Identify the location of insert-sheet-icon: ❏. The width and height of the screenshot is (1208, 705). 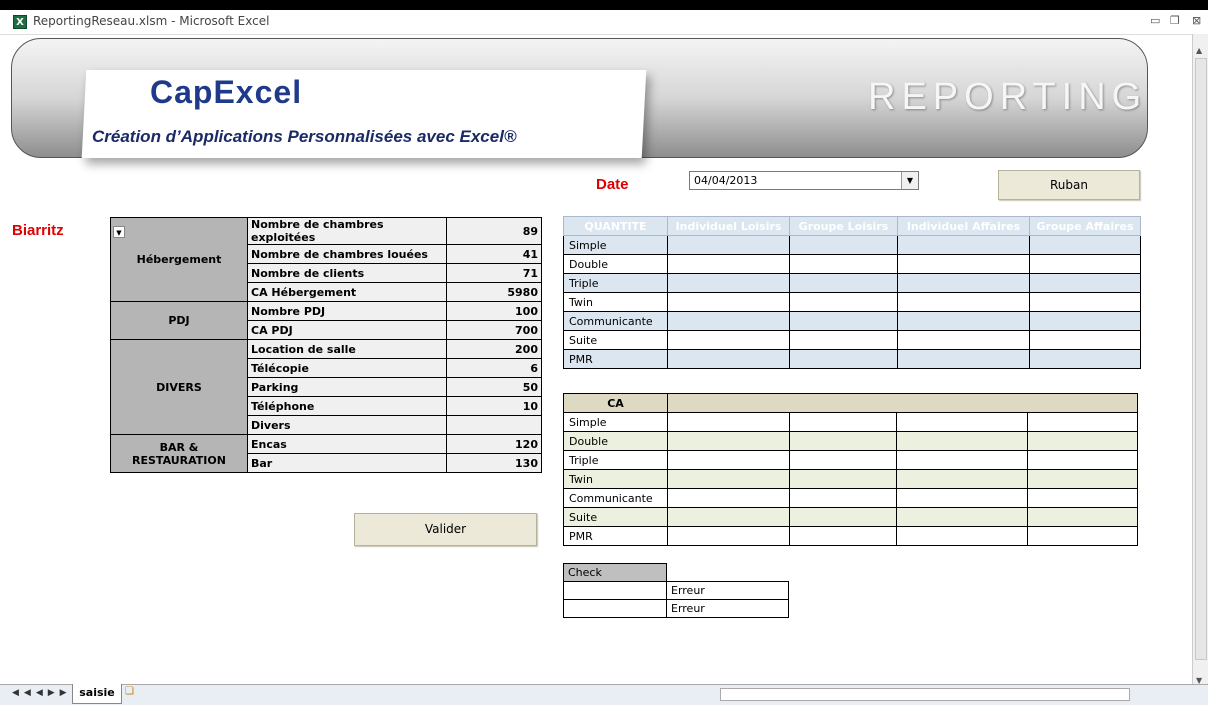
(129, 691).